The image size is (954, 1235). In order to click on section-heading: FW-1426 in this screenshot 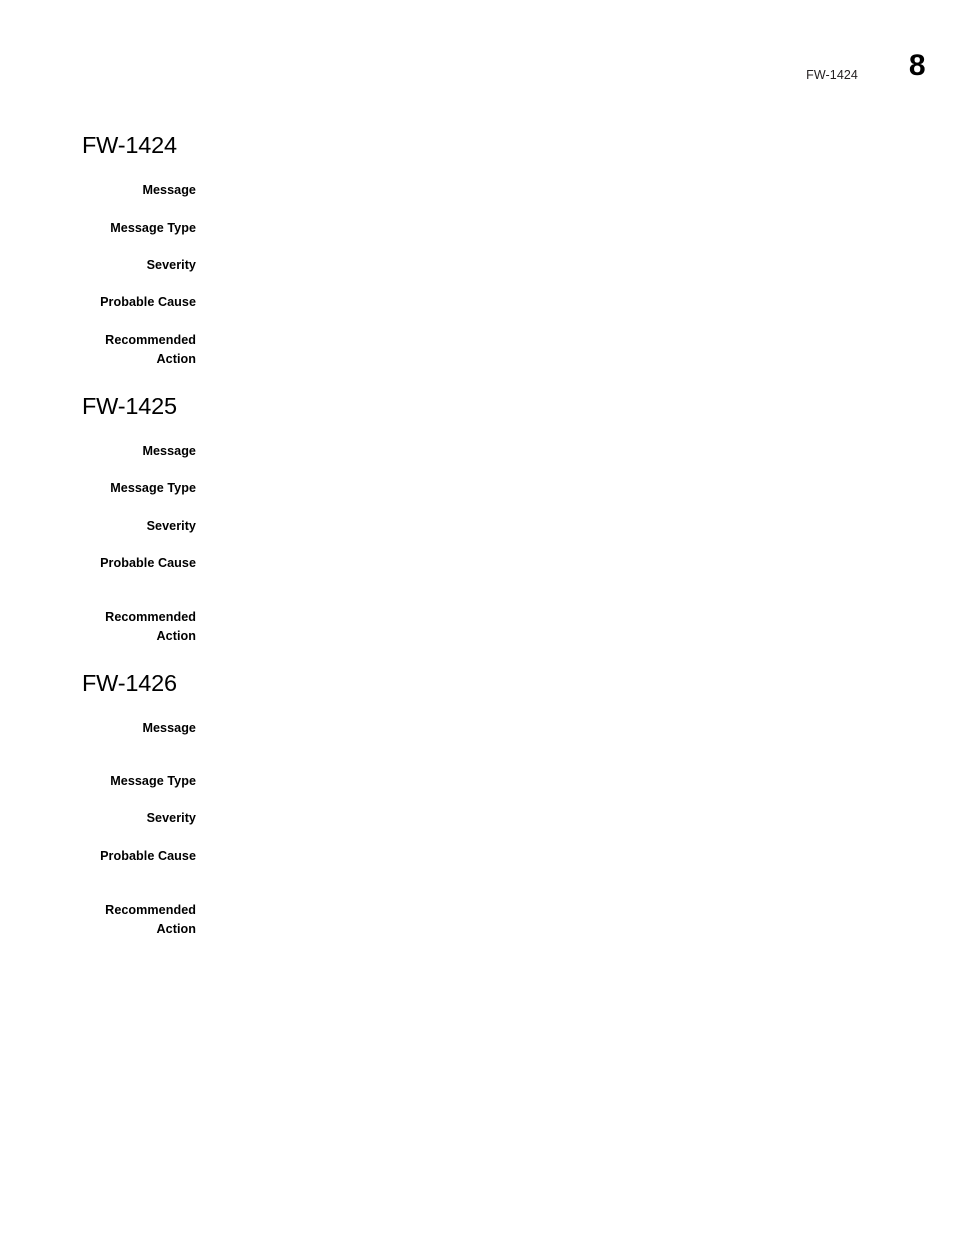, I will do `click(129, 683)`.